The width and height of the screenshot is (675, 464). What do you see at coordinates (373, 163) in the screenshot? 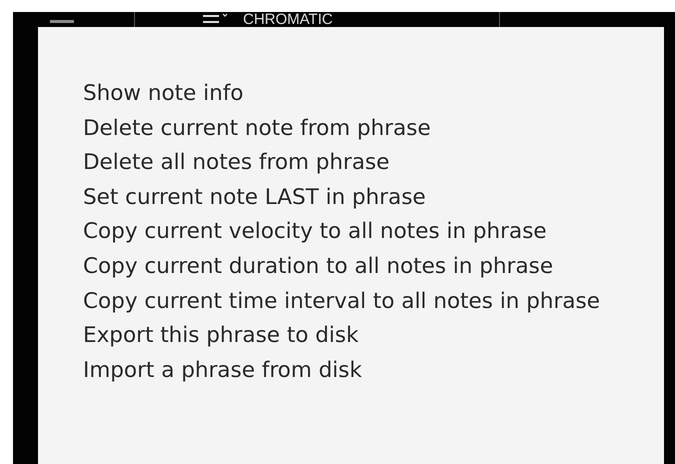
I see `menu-item: Delete all notes from phrase` at bounding box center [373, 163].